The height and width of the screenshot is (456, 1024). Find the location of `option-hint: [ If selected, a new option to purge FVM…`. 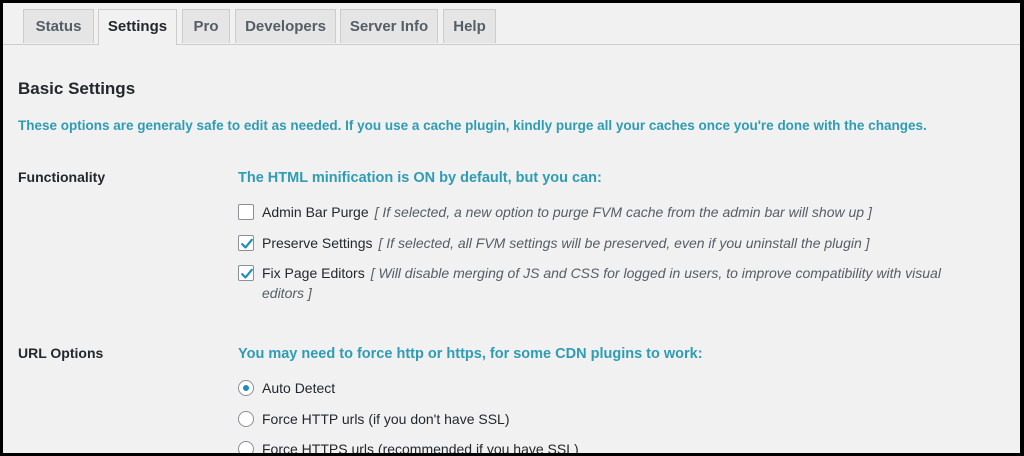

option-hint: [ If selected, a new option to purge FVM… is located at coordinates (623, 212).